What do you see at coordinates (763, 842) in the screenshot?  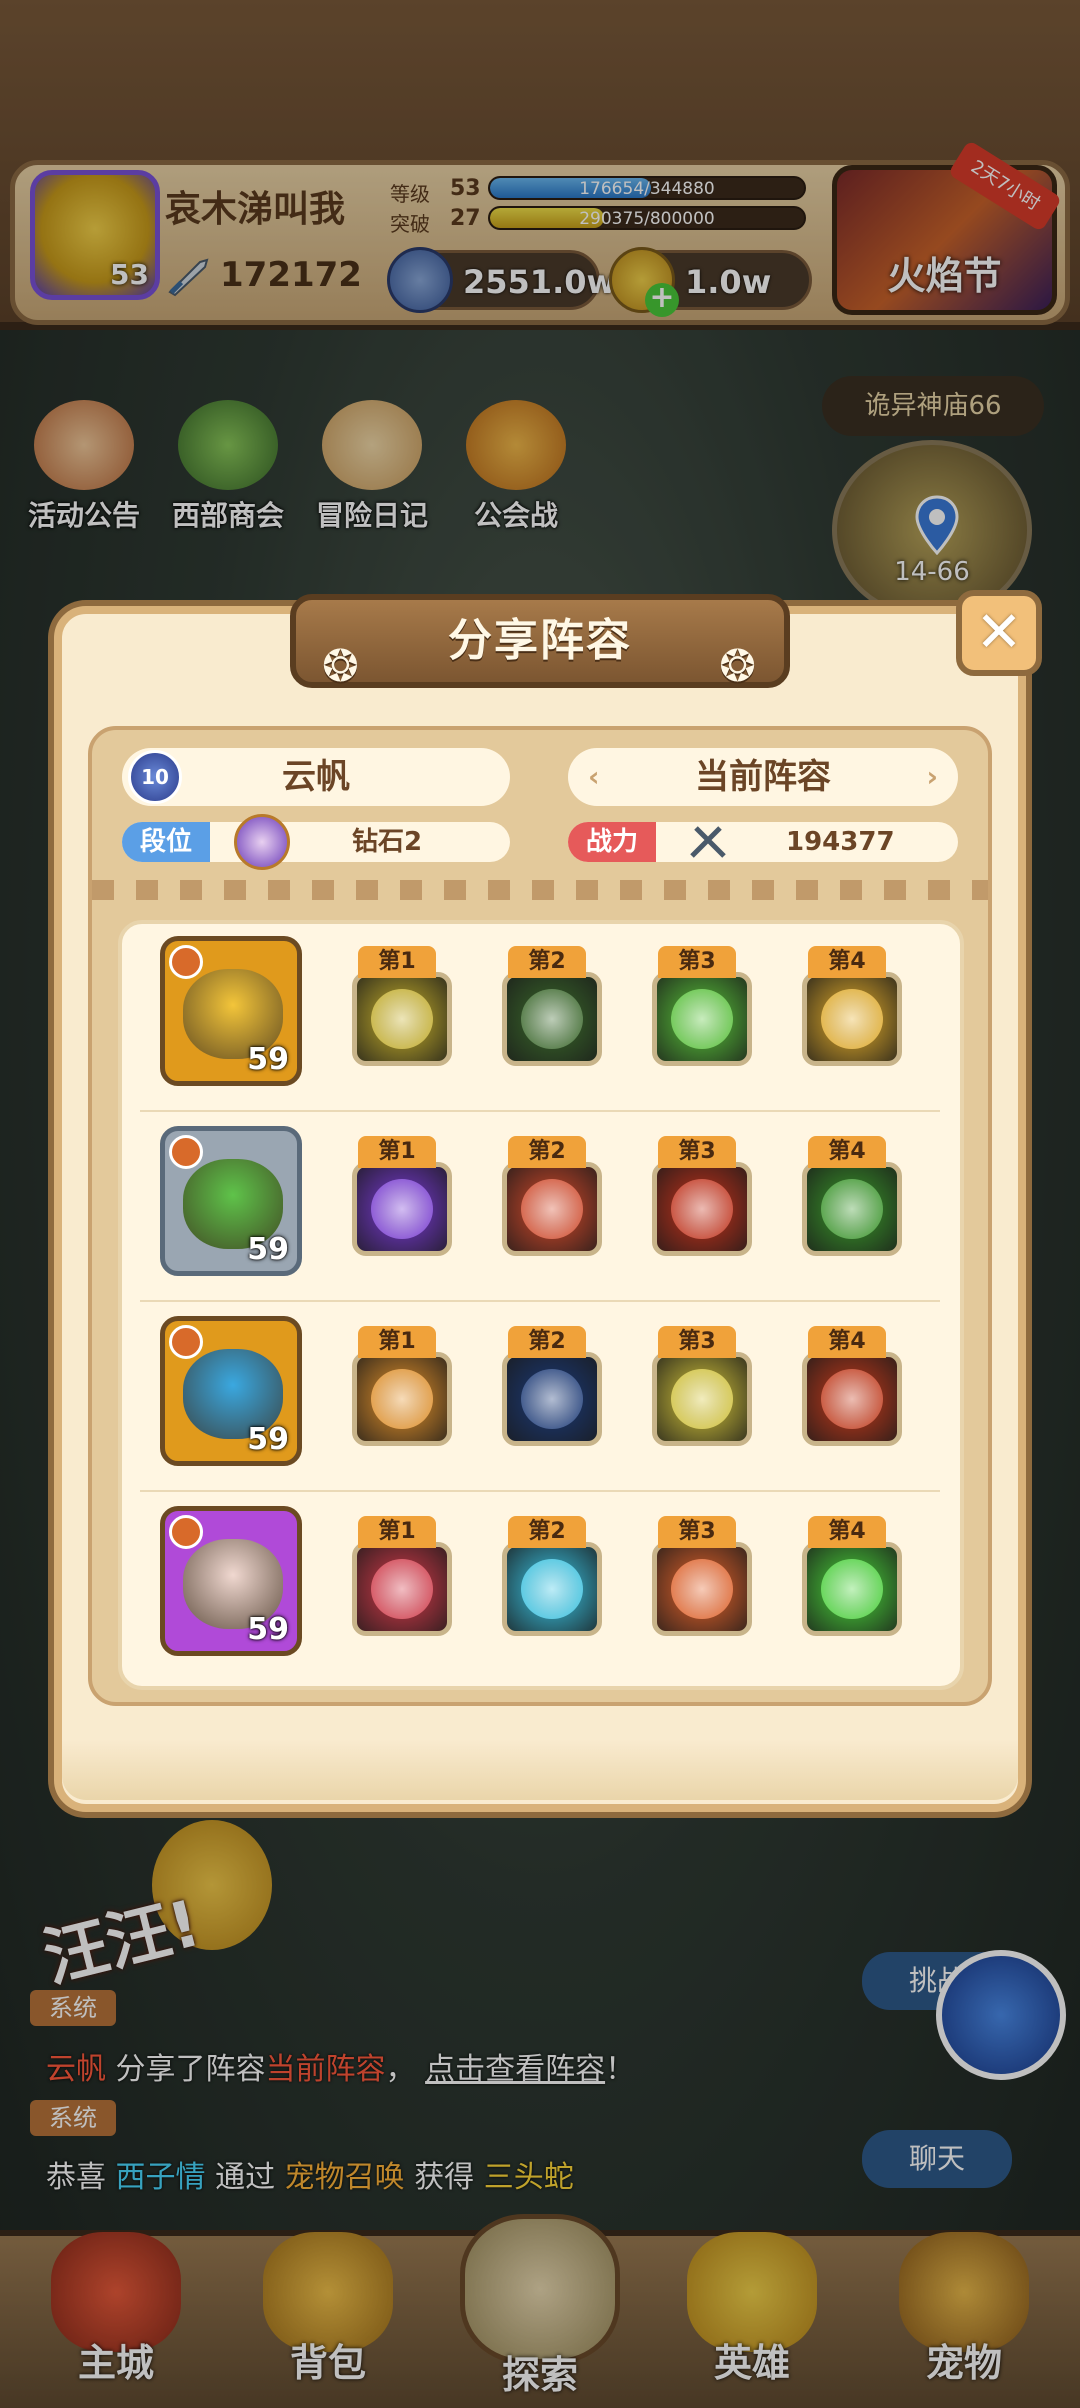 I see `power-row: 战力 194377` at bounding box center [763, 842].